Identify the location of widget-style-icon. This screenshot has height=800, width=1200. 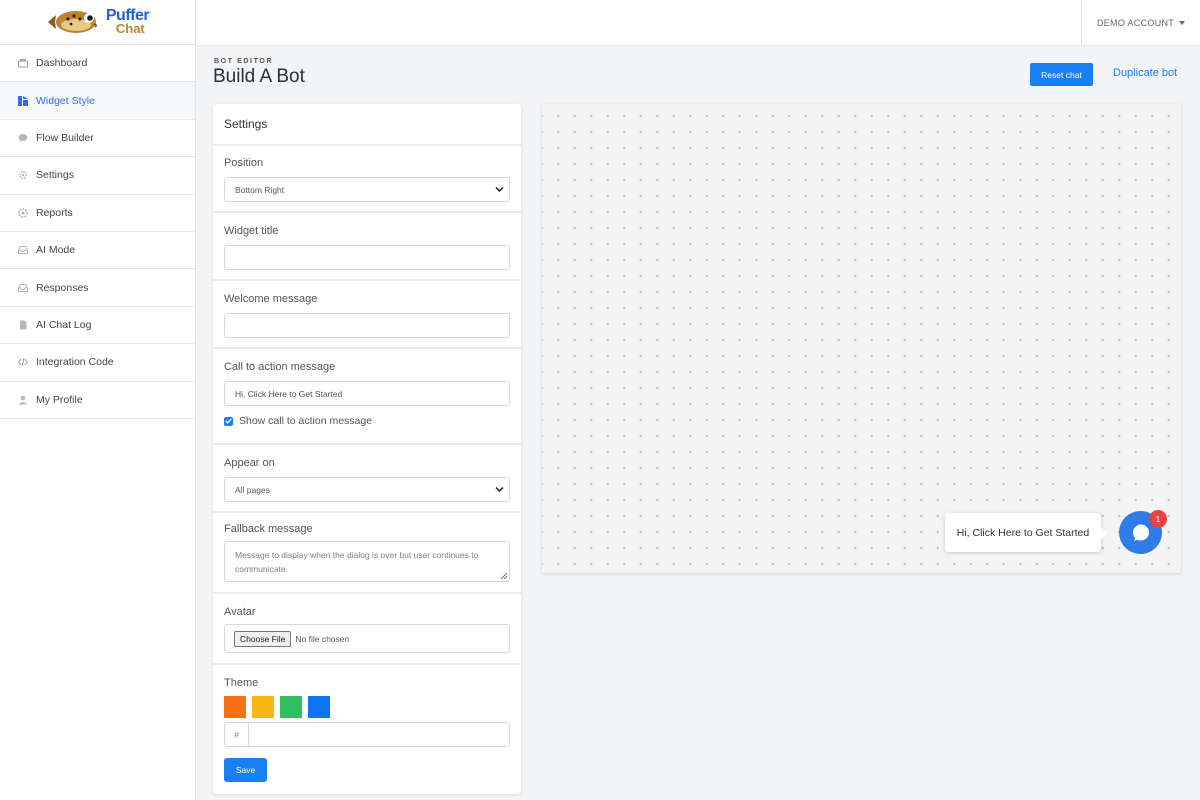
(23, 101).